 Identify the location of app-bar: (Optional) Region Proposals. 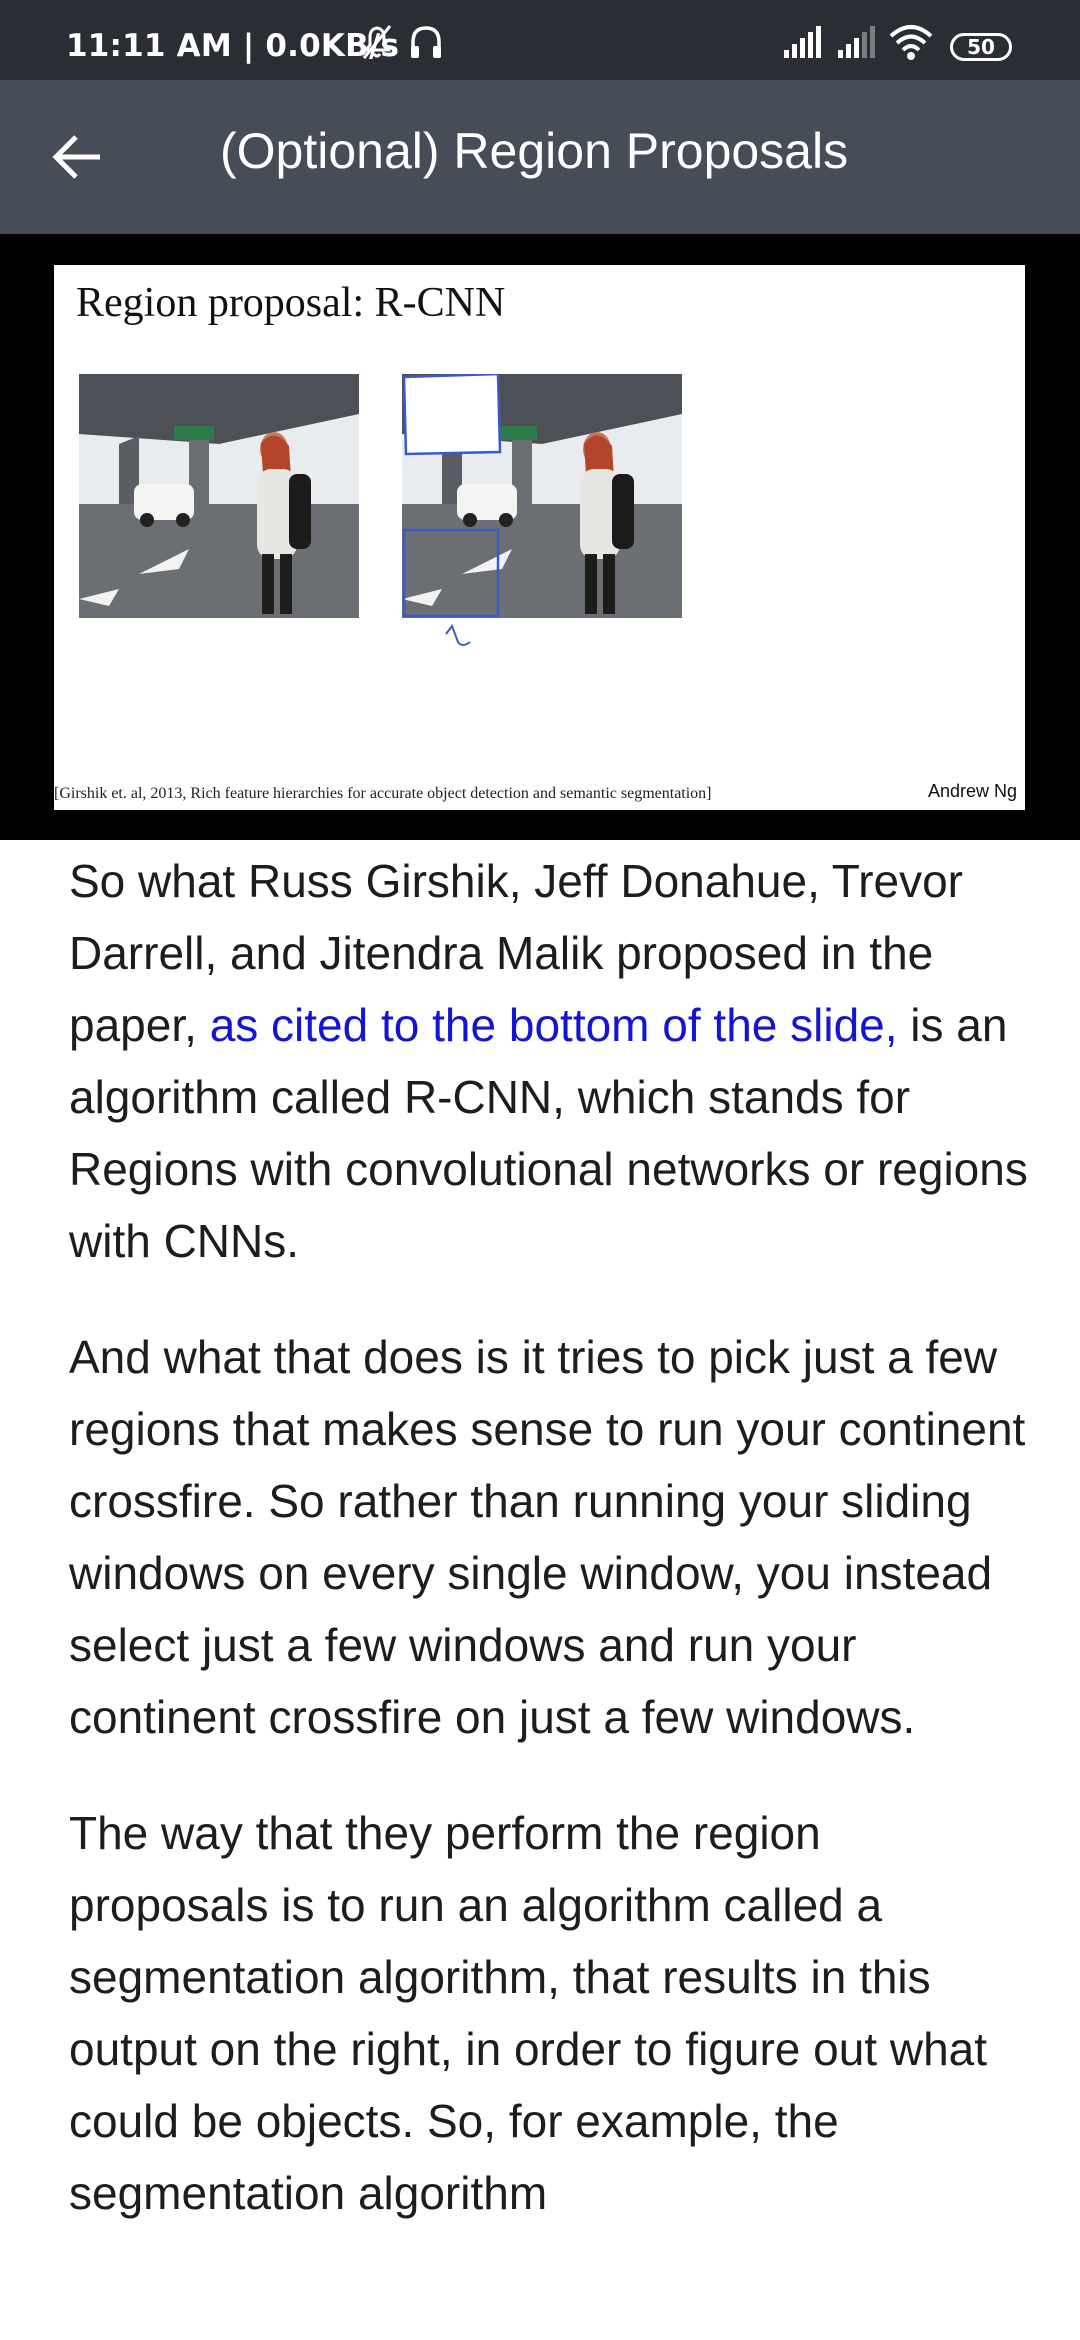
(540, 157).